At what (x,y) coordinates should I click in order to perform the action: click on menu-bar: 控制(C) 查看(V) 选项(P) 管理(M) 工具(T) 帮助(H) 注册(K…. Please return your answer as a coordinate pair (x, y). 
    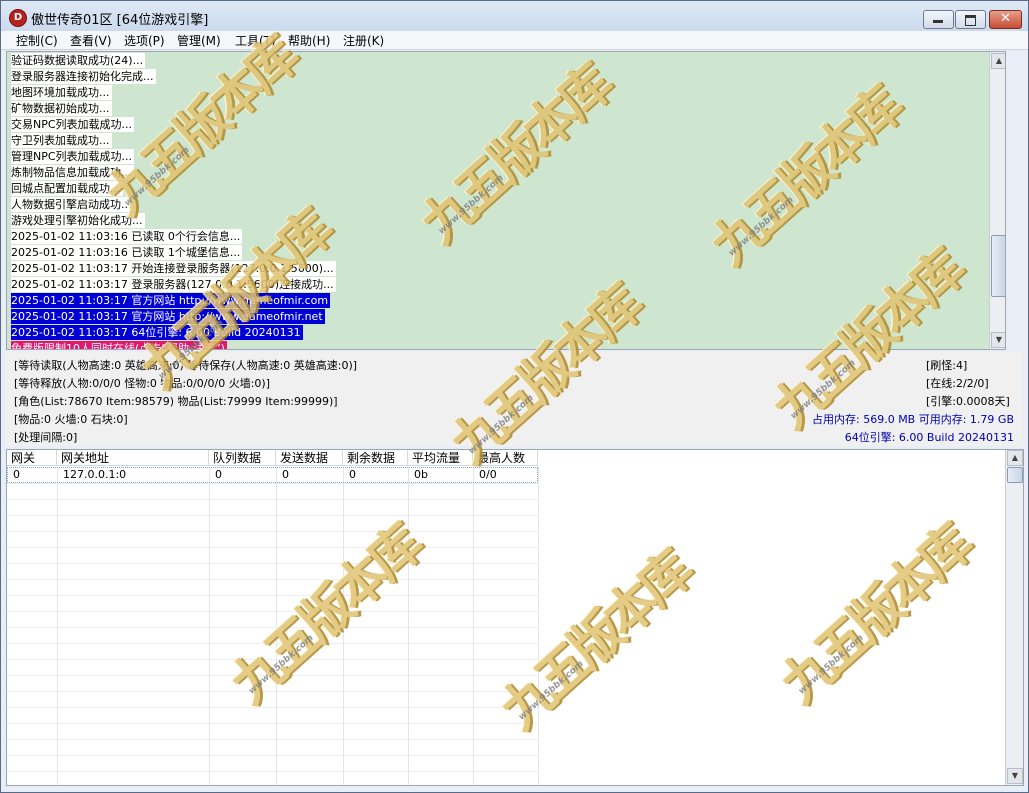
    Looking at the image, I should click on (514, 40).